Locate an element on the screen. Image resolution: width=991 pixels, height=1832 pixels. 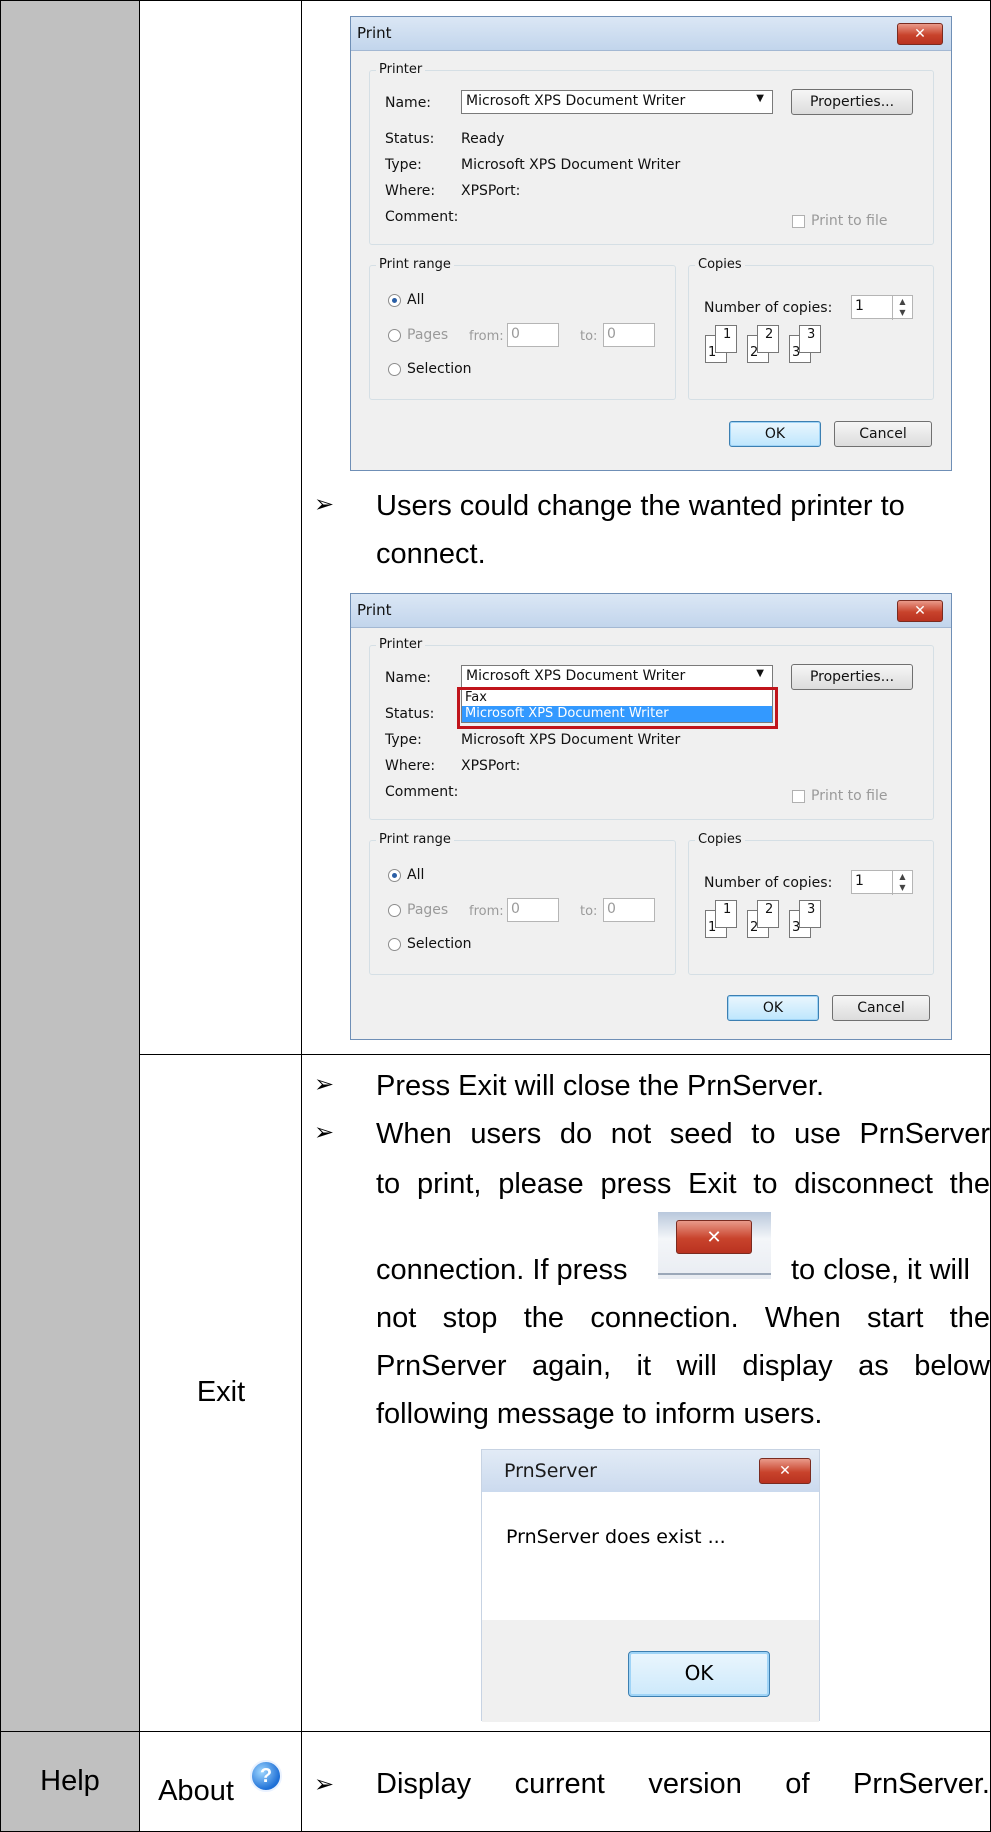
exit-instruction-2g: following message to inform users. is located at coordinates (599, 1414).